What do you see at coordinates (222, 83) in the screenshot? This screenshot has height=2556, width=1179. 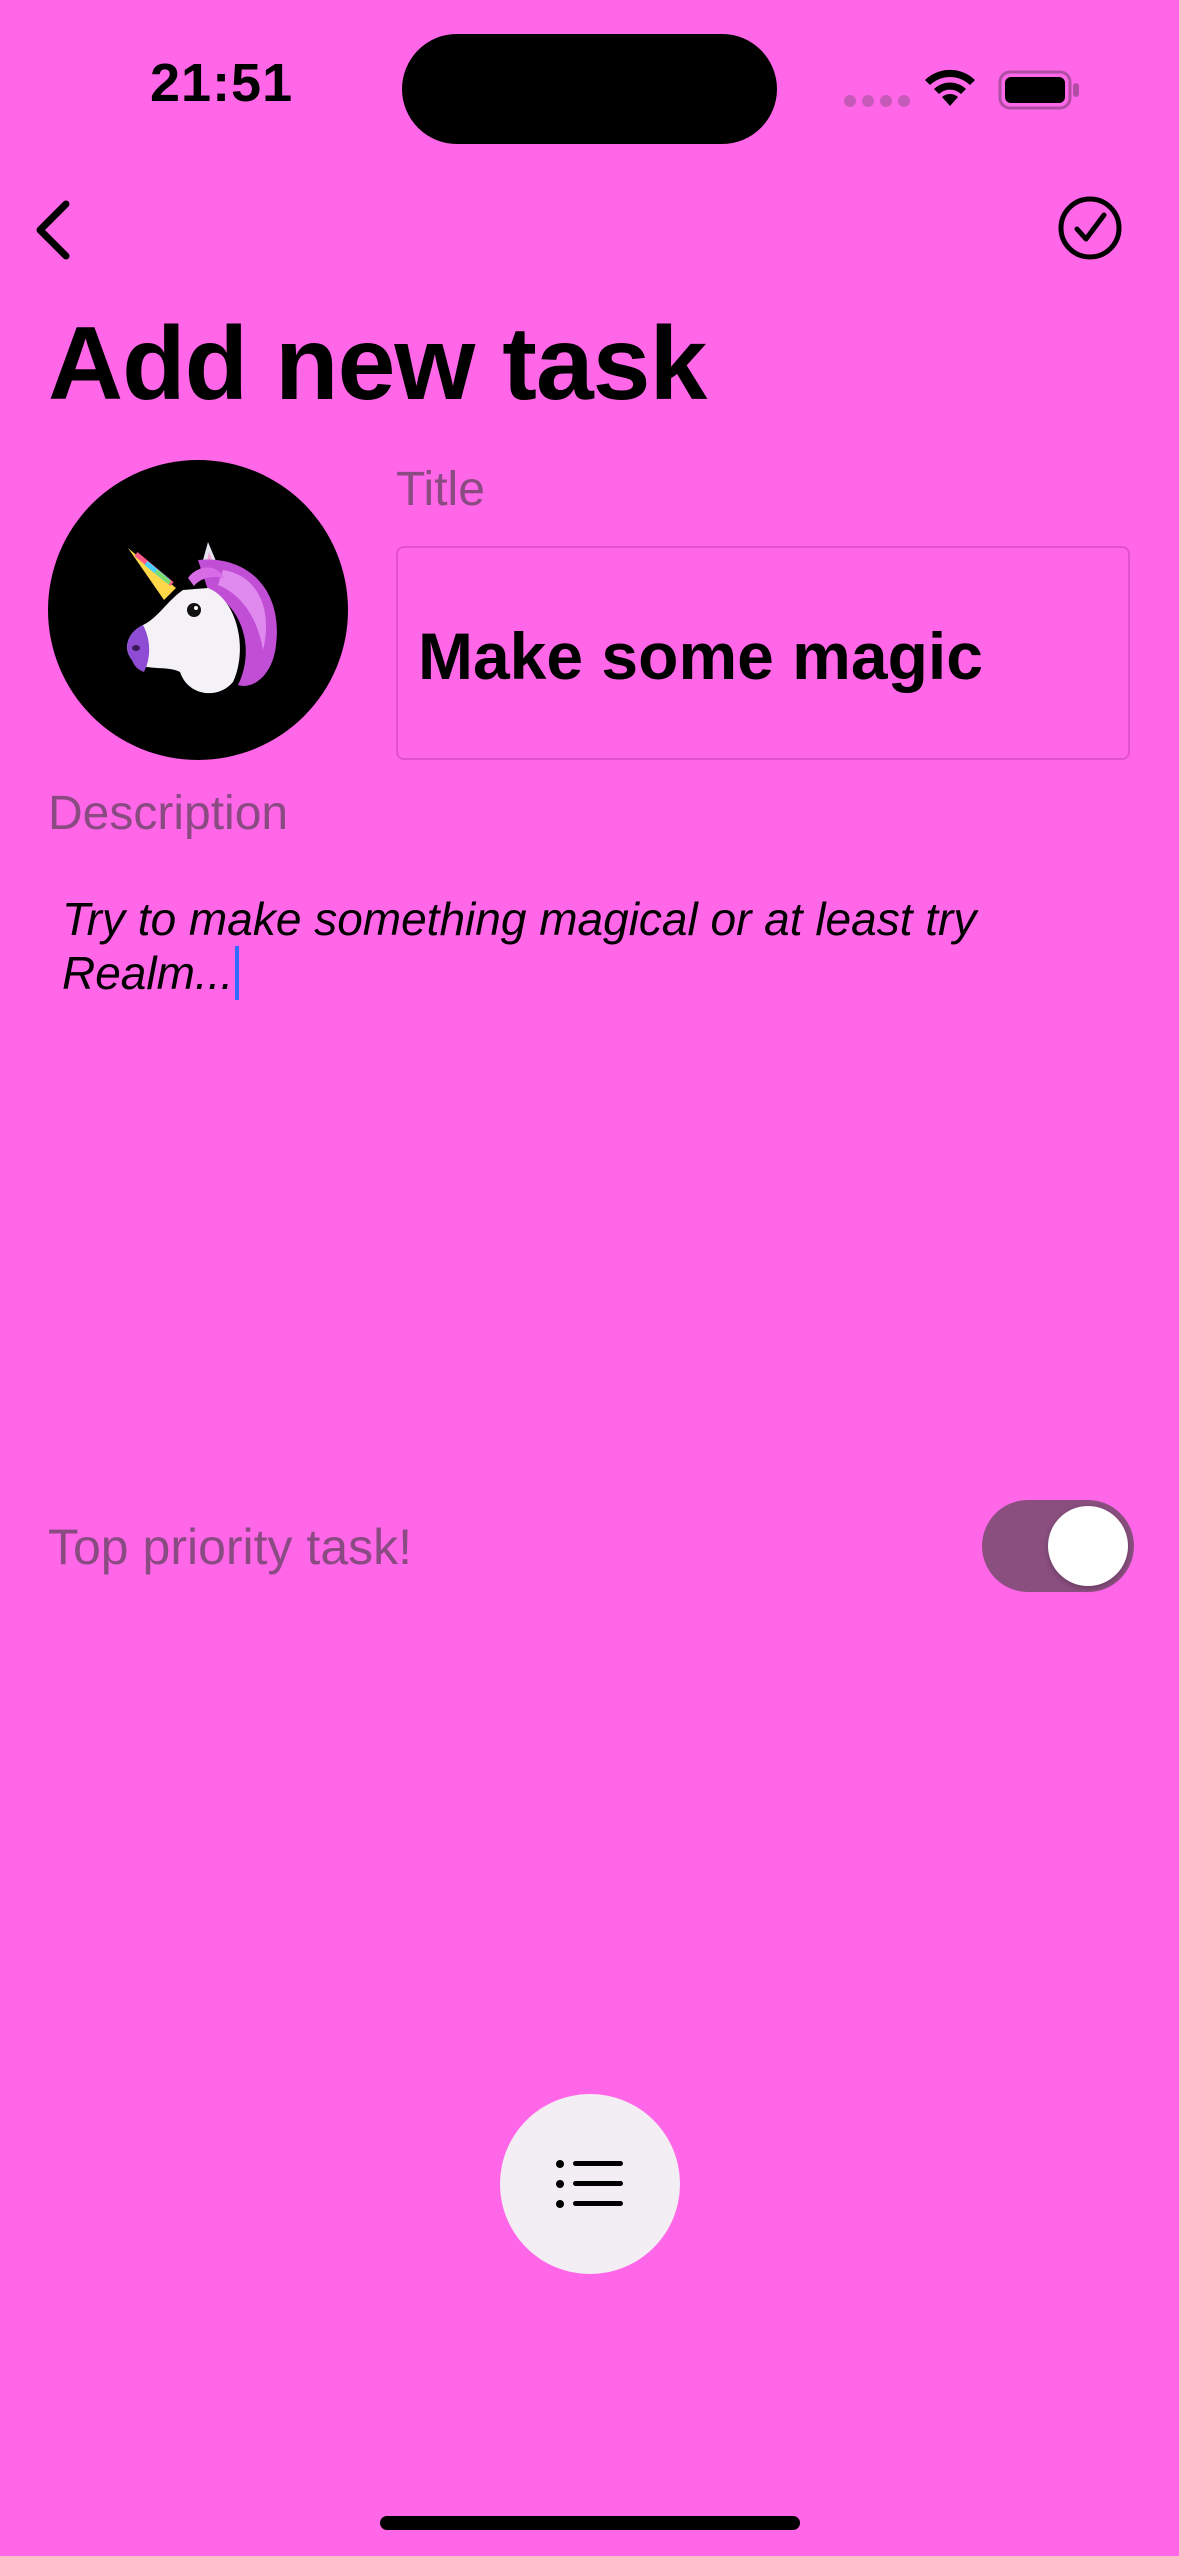 I see `status-time: 21:51` at bounding box center [222, 83].